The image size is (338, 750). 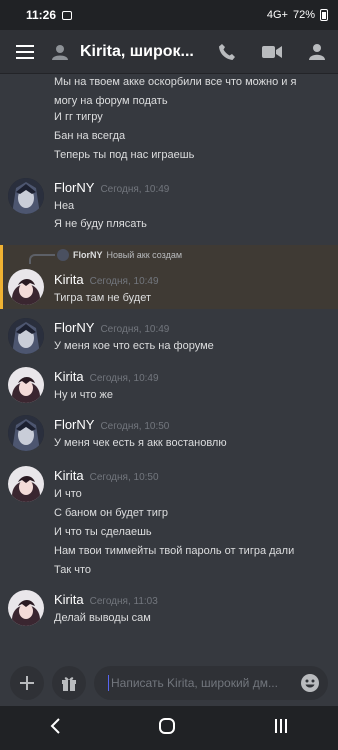 What do you see at coordinates (67, 15) in the screenshot?
I see `gallery-notification-icon` at bounding box center [67, 15].